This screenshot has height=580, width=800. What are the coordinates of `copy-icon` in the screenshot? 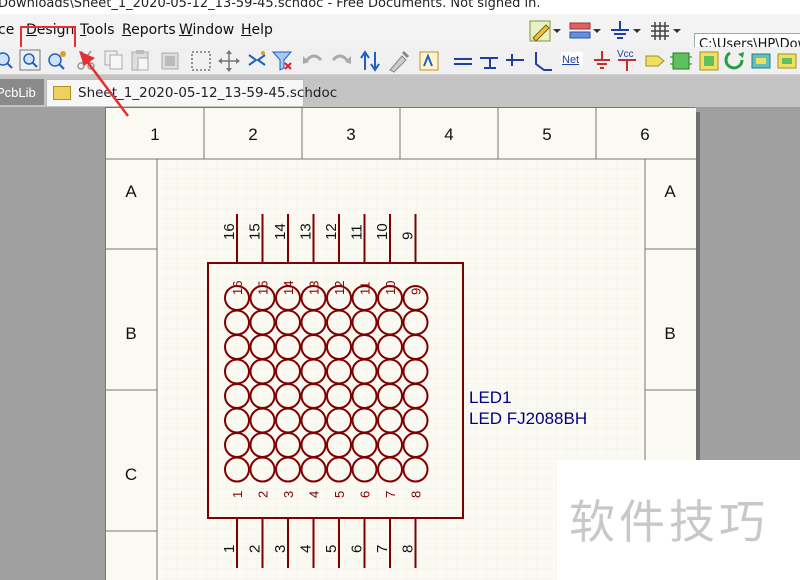 It's located at (113, 60).